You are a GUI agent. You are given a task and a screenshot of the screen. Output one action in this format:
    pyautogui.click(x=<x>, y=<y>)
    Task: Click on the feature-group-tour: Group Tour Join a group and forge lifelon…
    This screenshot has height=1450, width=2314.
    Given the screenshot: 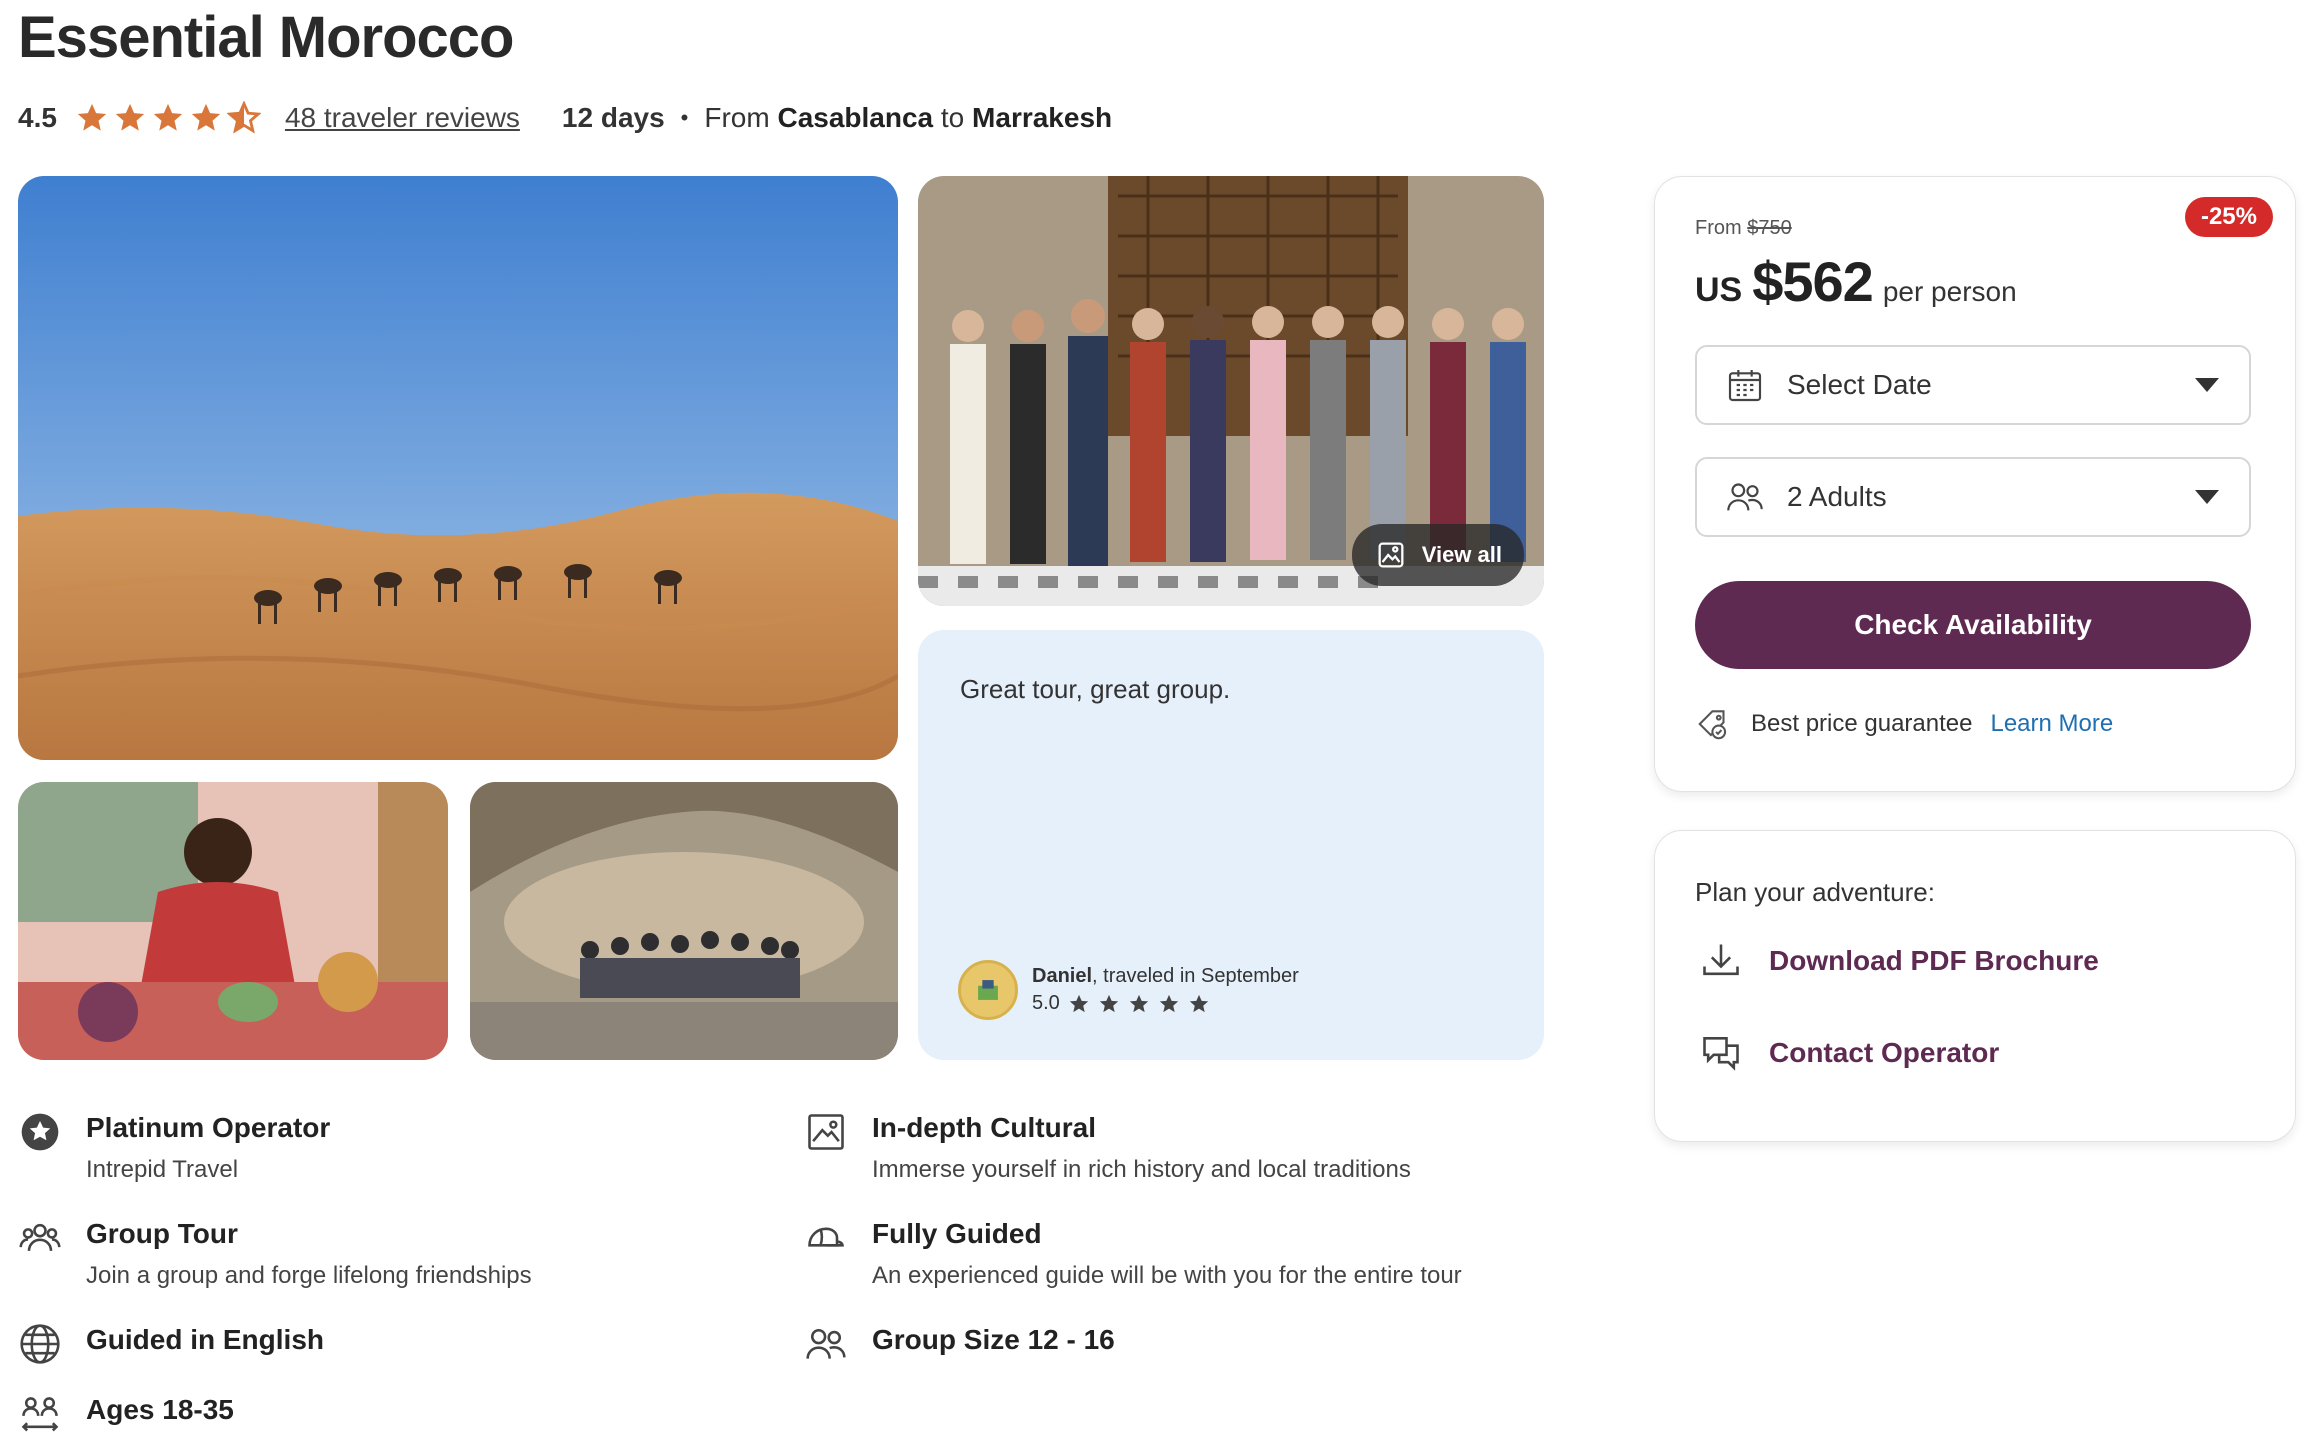 What is the action you would take?
    pyautogui.click(x=275, y=1253)
    